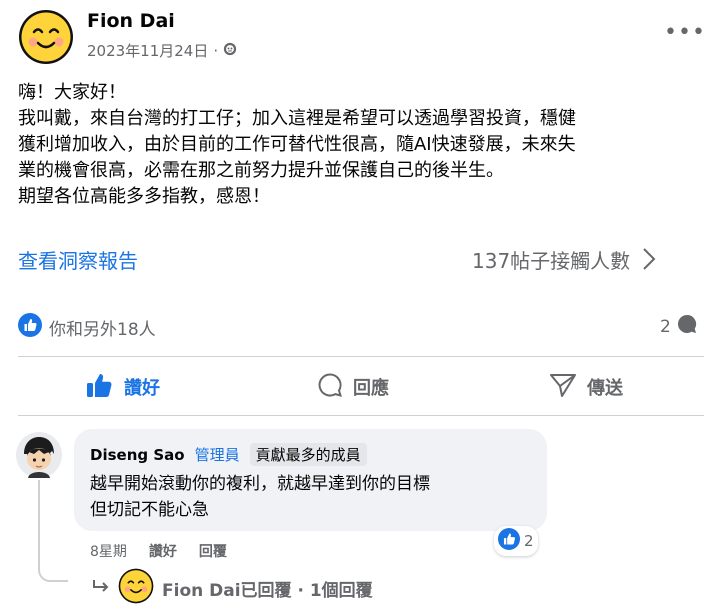  I want to click on post-line: 期望各位高能多多指教，感恩！, so click(144, 196).